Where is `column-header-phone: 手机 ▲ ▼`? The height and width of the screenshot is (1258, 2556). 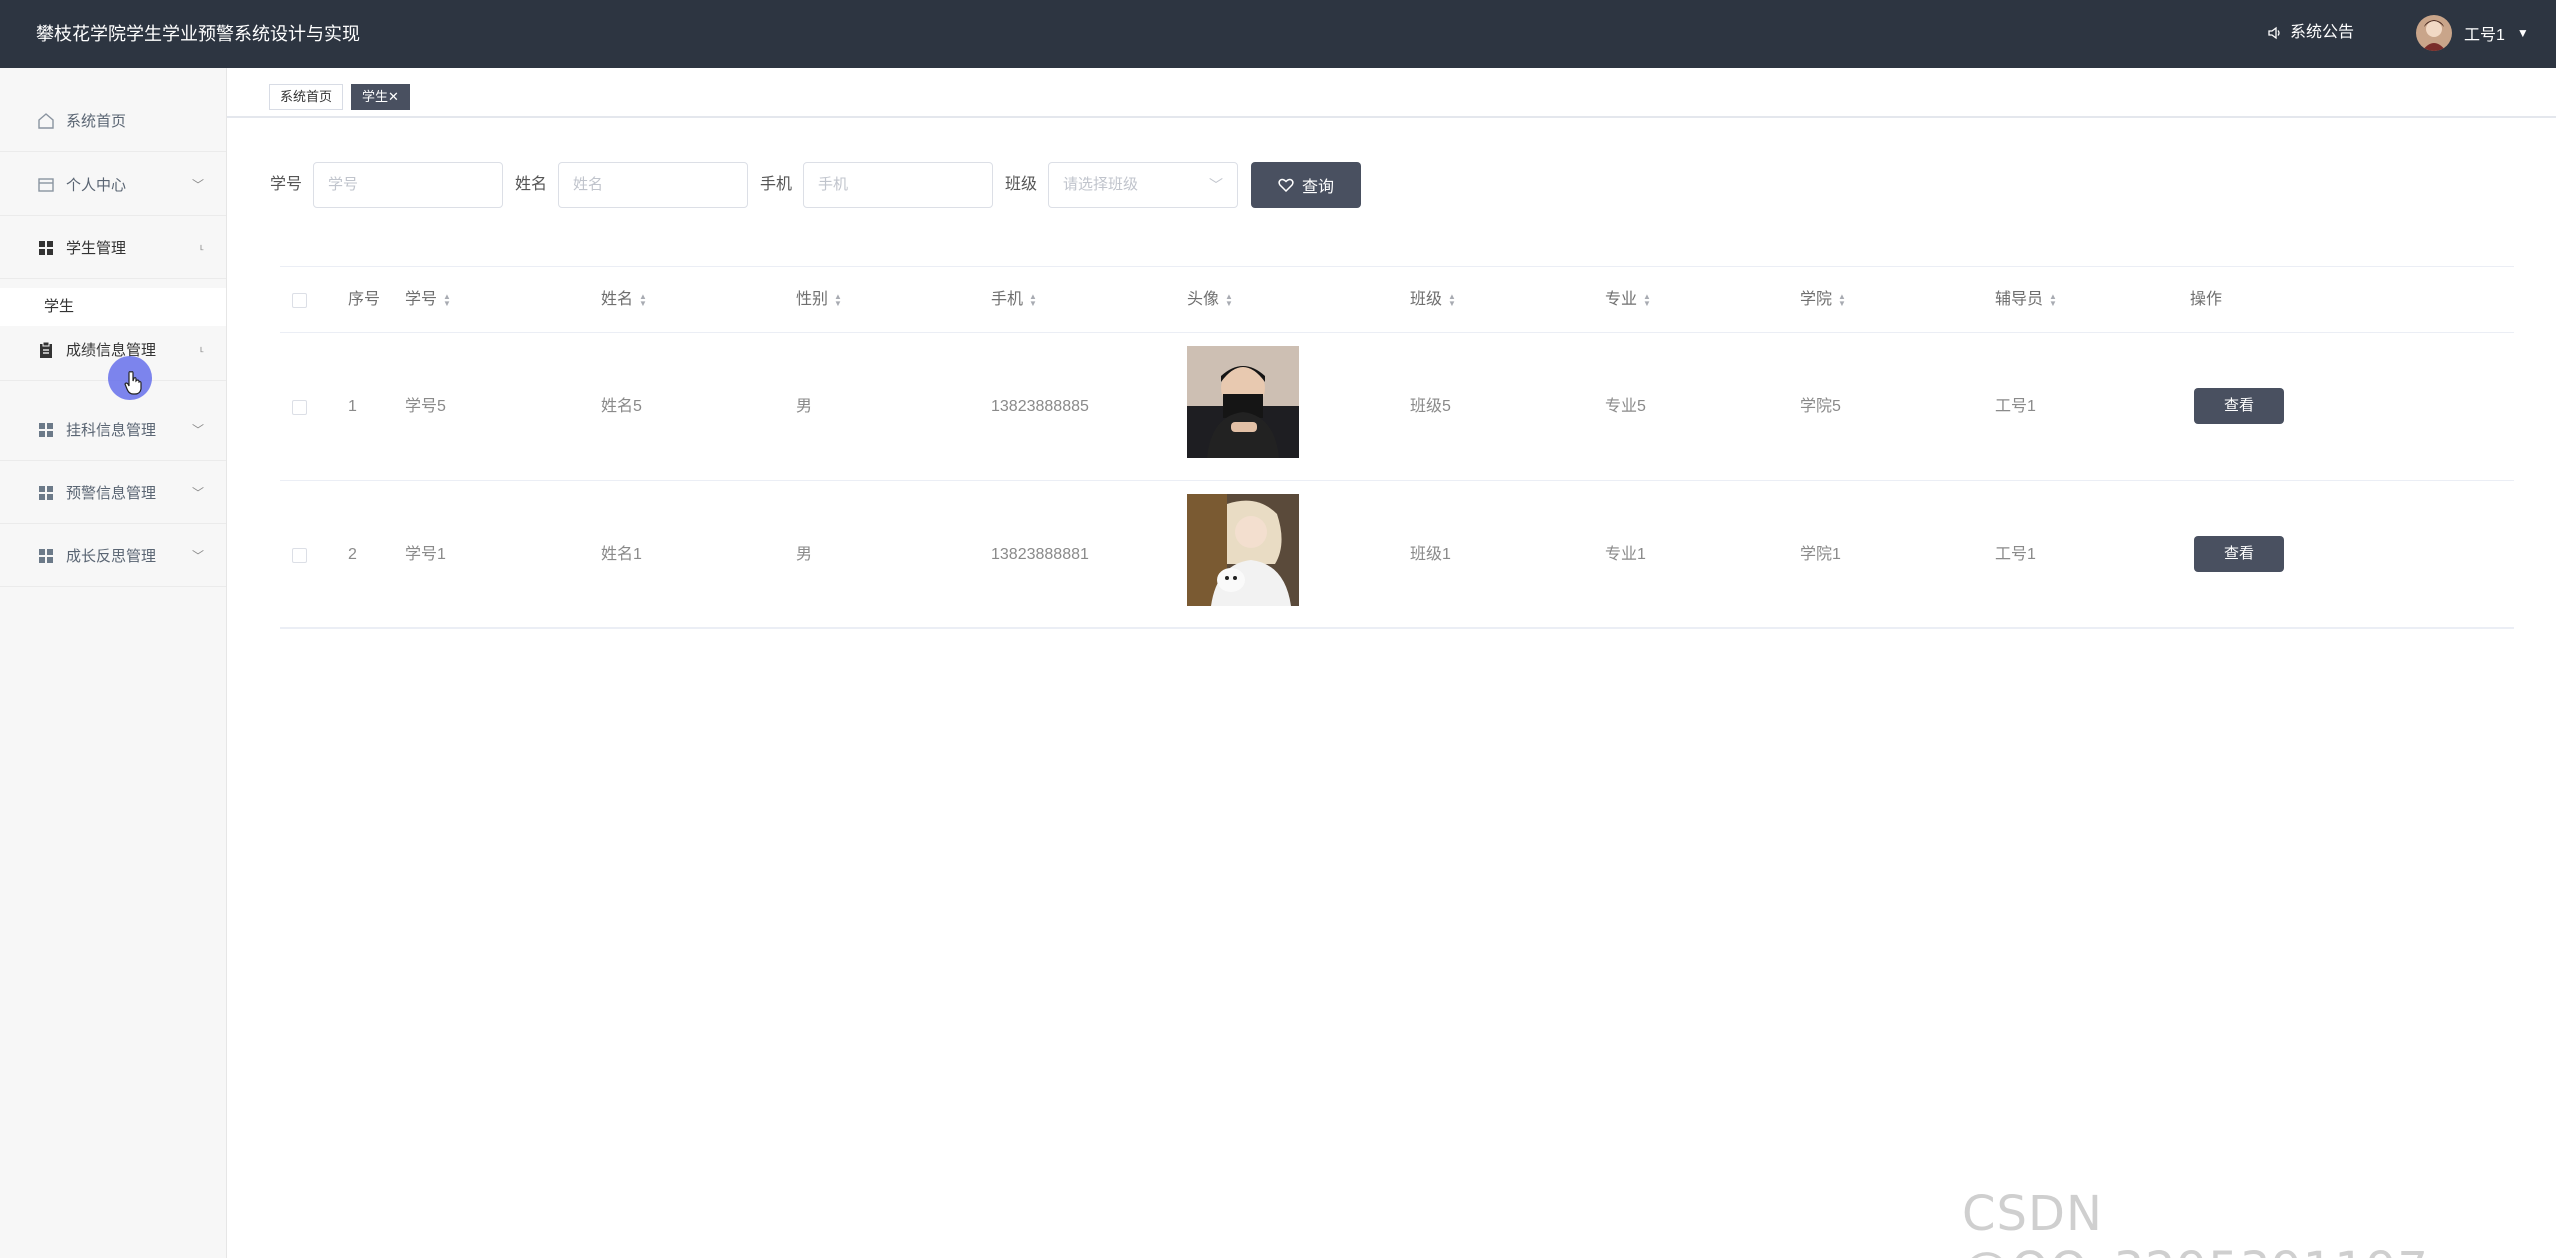 column-header-phone: 手机 ▲ ▼ is located at coordinates (1014, 300).